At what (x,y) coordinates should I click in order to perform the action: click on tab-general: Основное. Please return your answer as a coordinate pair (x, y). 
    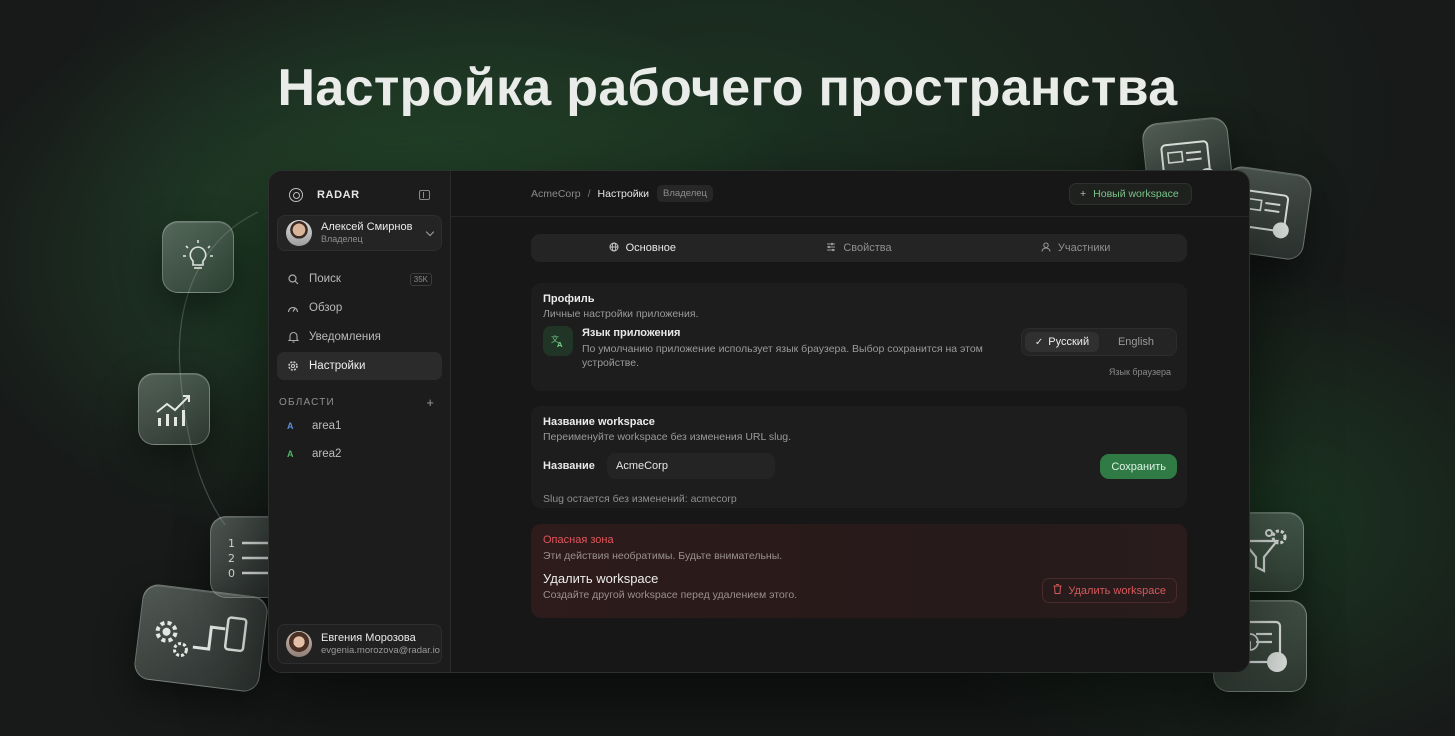
    Looking at the image, I should click on (642, 248).